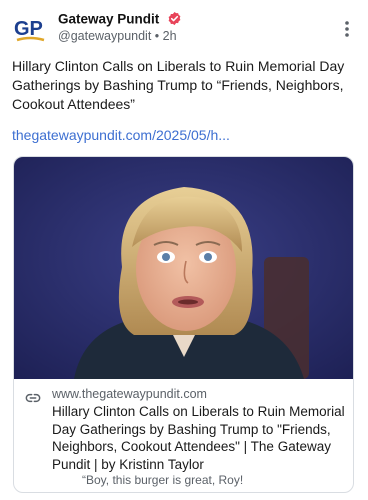  I want to click on avatar: GP, so click(30, 28).